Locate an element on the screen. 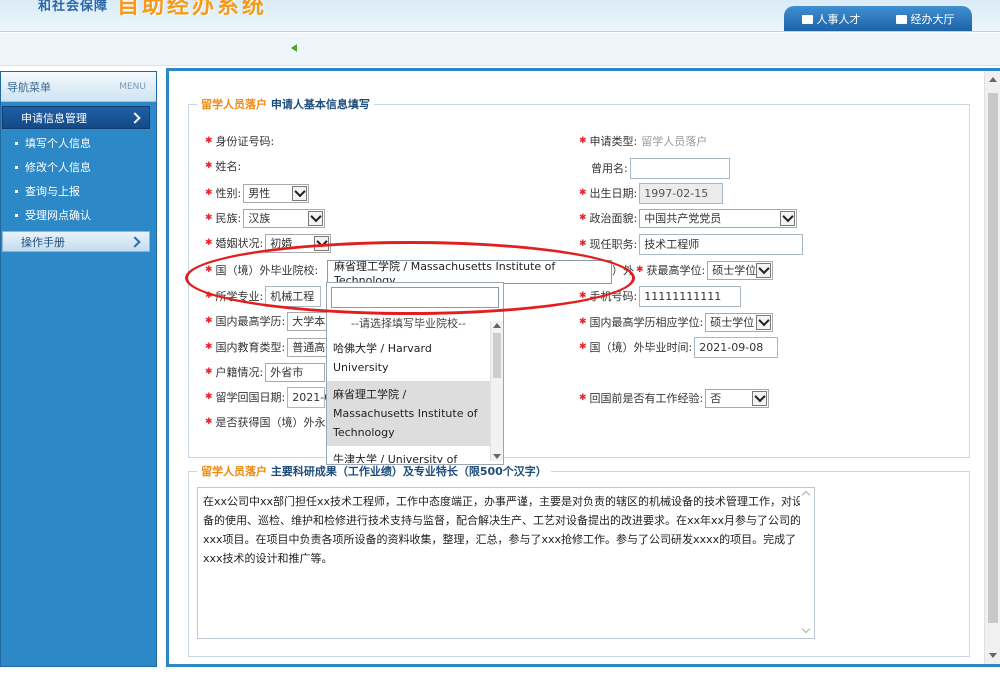  label-birth: 出生日期: is located at coordinates (613, 193).